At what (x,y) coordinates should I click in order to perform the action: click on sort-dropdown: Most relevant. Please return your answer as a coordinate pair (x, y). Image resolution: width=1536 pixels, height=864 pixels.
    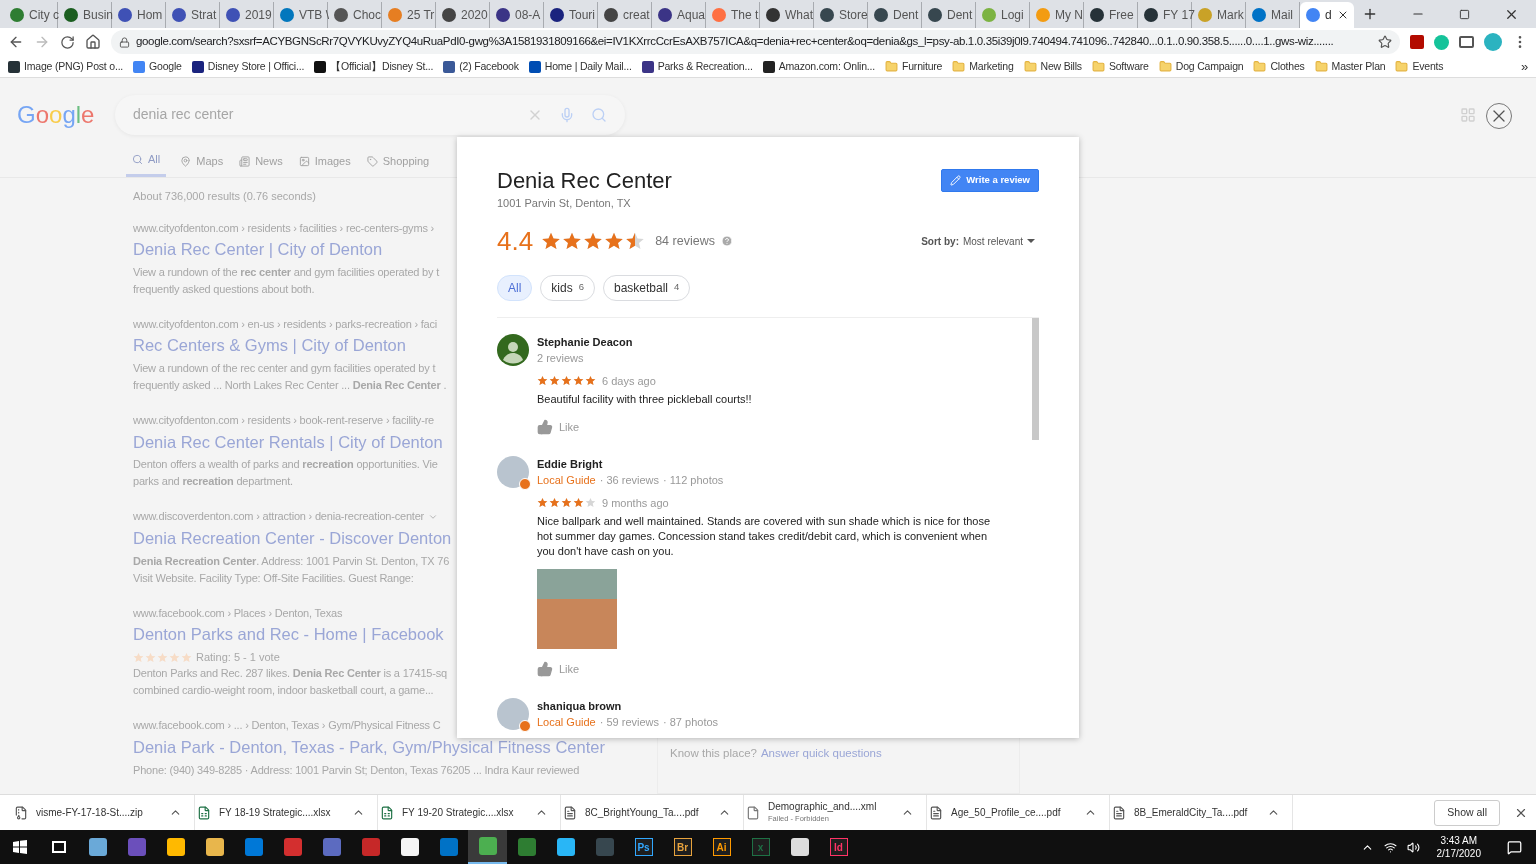
    Looking at the image, I should click on (998, 241).